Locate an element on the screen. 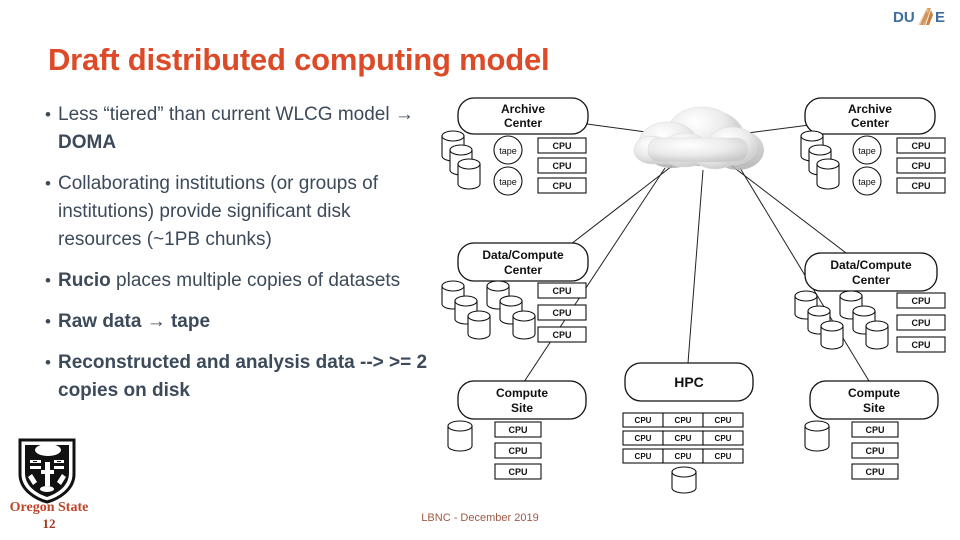 The width and height of the screenshot is (960, 540). dune-logo: DU E is located at coordinates (922, 17).